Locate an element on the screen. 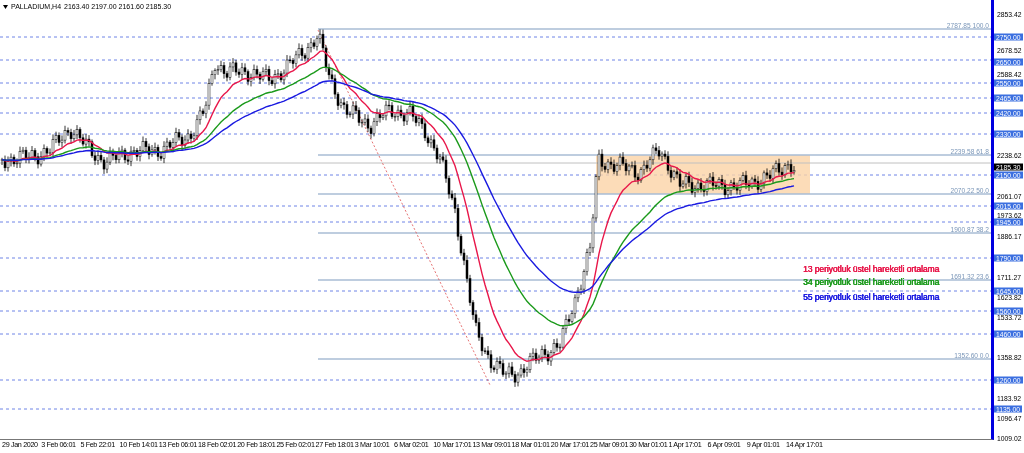  indicator-legend-label: 13 periyotluk üstel hareketli ortalama is located at coordinates (871, 269).